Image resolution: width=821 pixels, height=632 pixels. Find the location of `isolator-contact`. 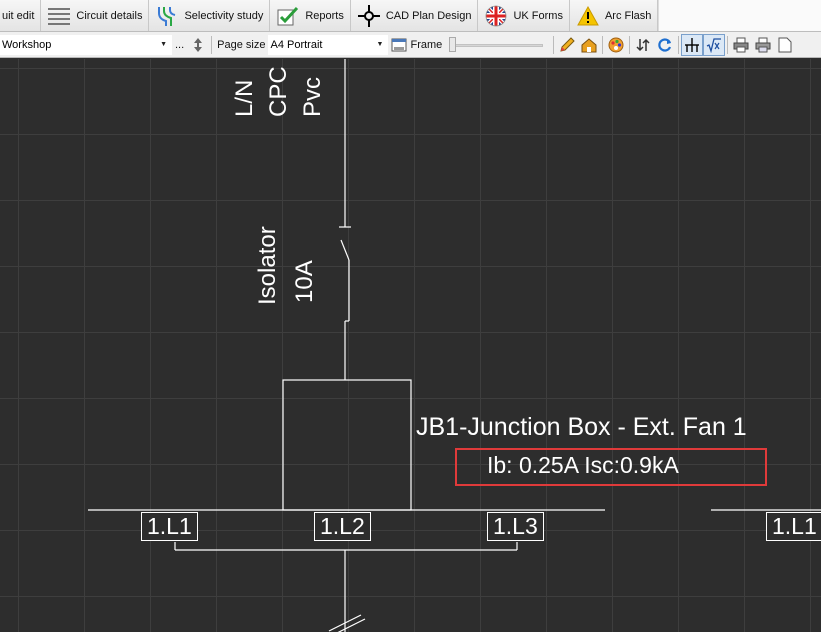

isolator-contact is located at coordinates (345, 250).